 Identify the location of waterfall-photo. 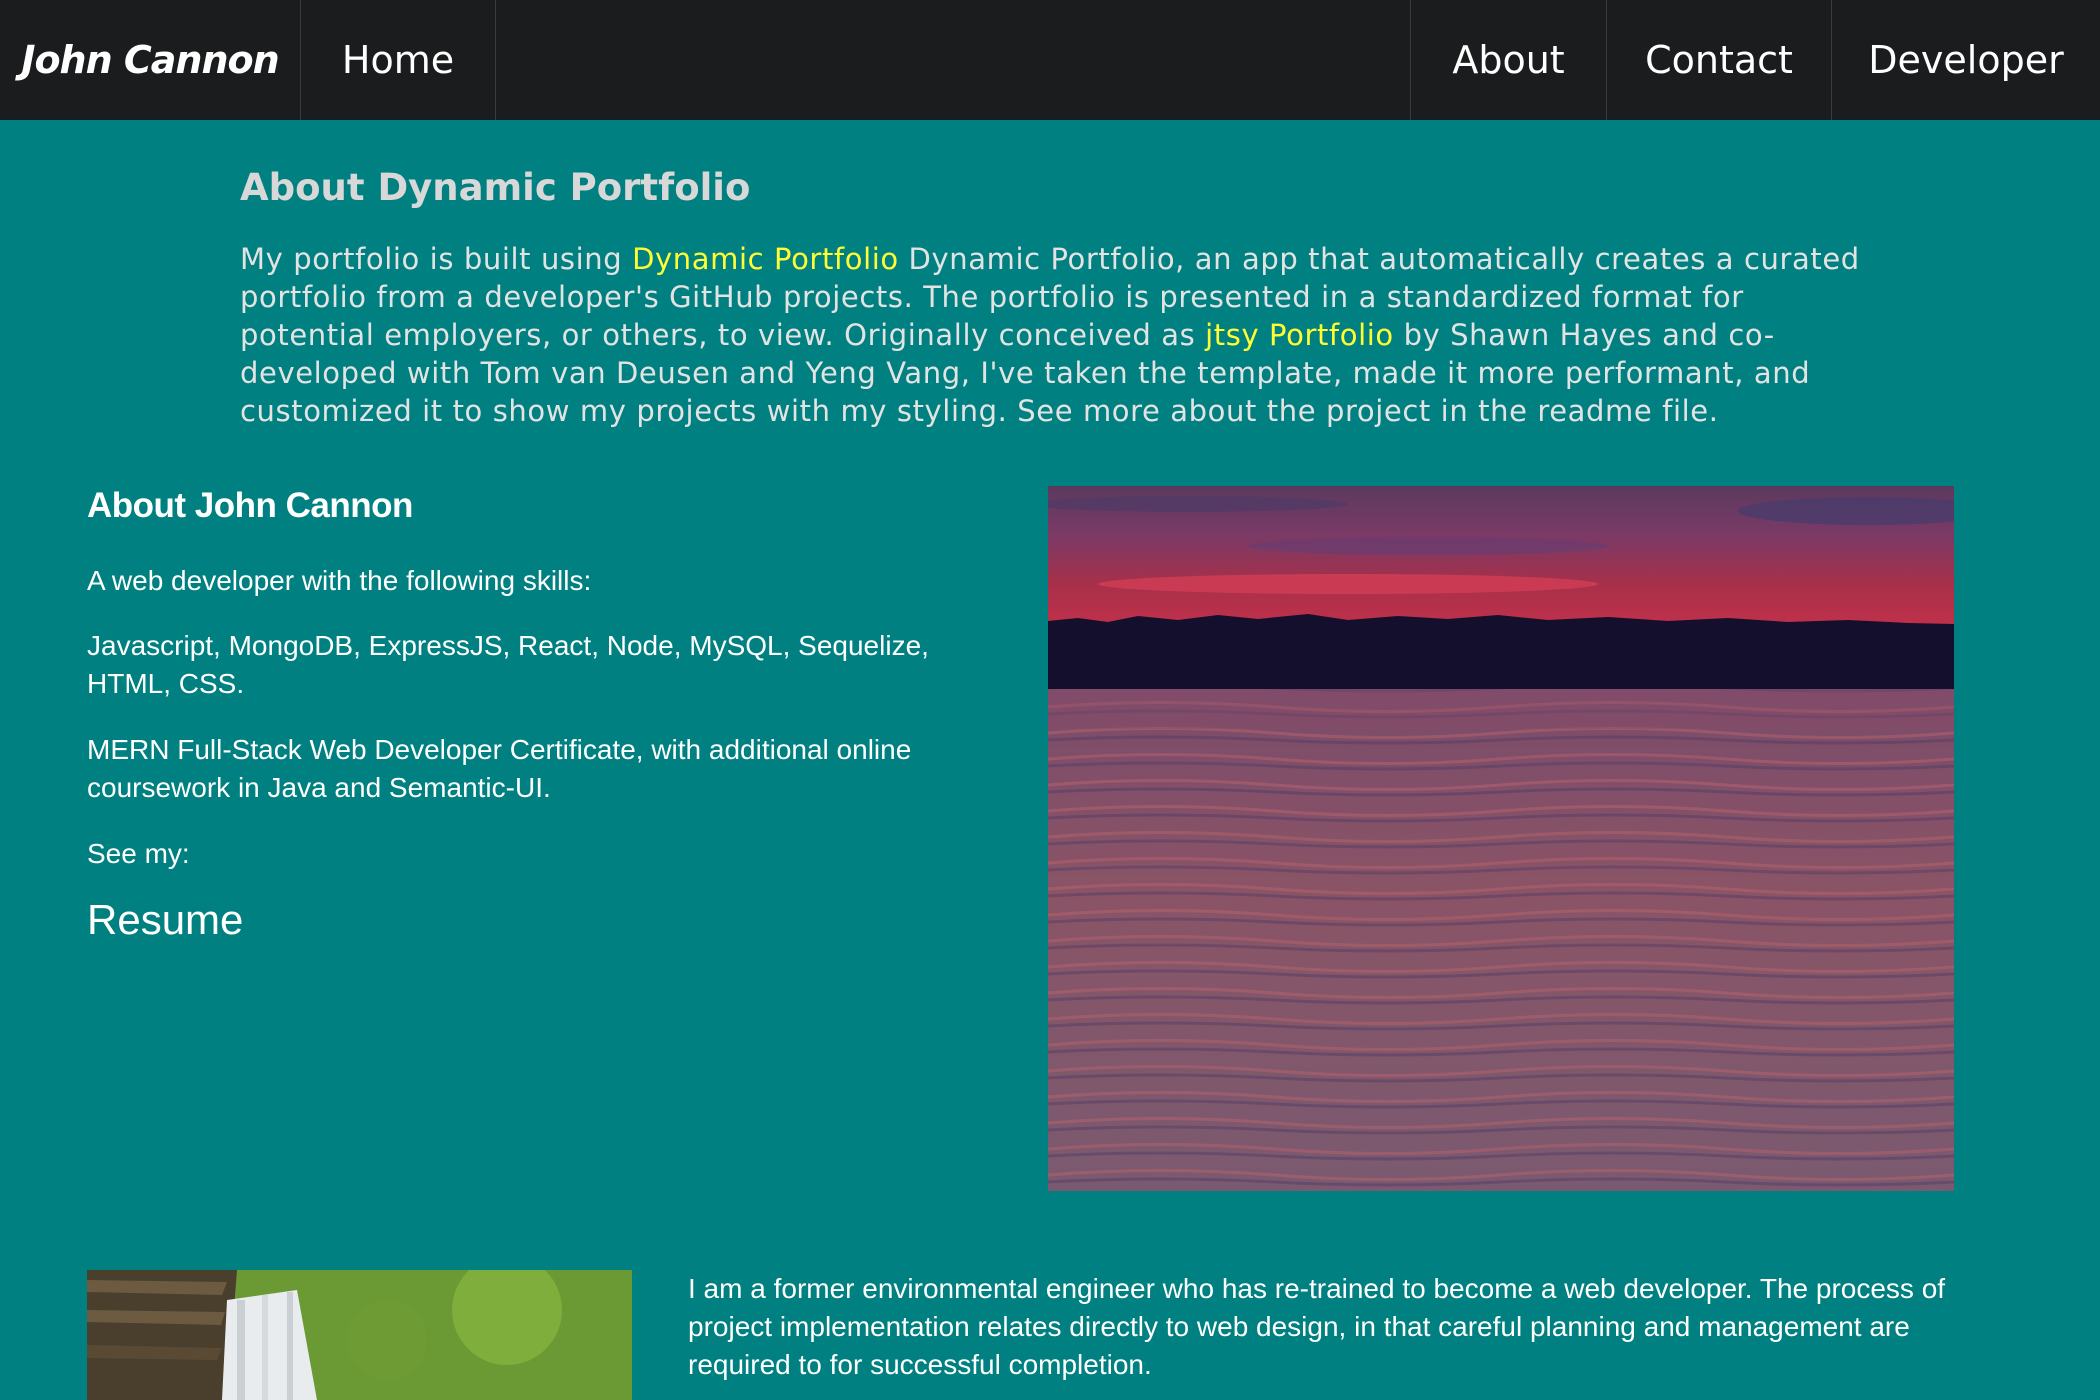
(359, 1335).